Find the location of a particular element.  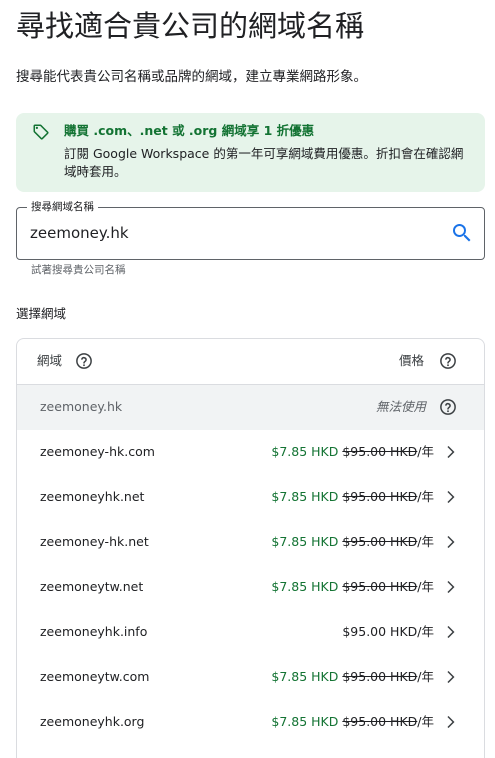

section-label: 選擇網域 is located at coordinates (41, 313).